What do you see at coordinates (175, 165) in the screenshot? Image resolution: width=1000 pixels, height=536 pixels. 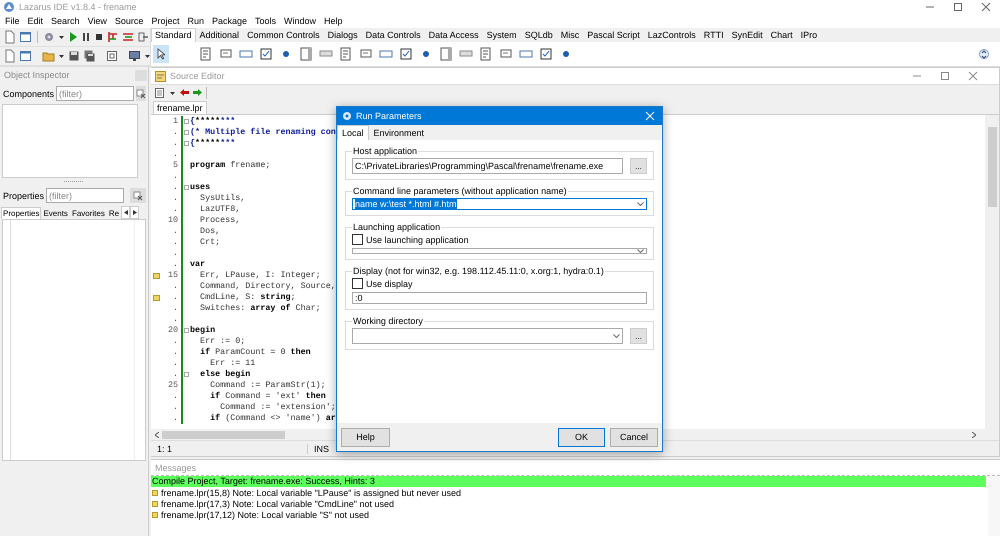 I see `line-number: 5` at bounding box center [175, 165].